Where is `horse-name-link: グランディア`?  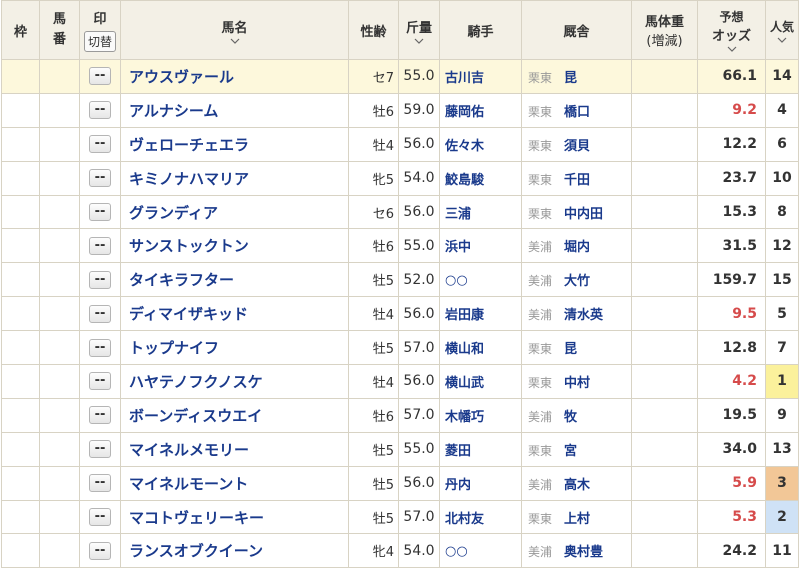 horse-name-link: グランディア is located at coordinates (173, 213).